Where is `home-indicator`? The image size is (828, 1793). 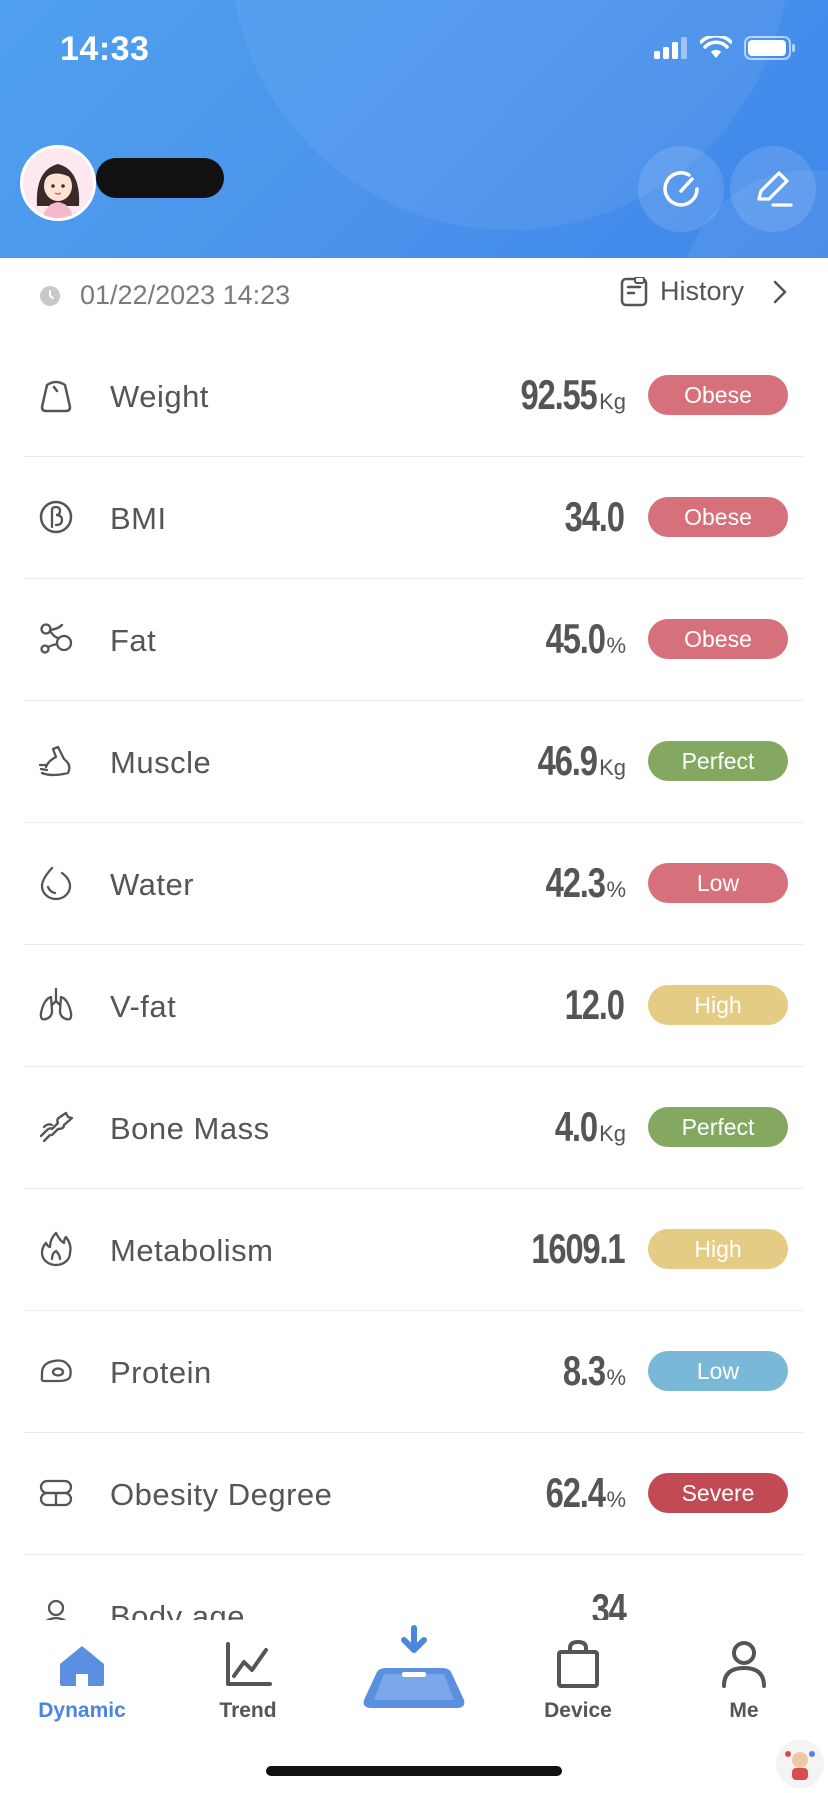
home-indicator is located at coordinates (414, 1771).